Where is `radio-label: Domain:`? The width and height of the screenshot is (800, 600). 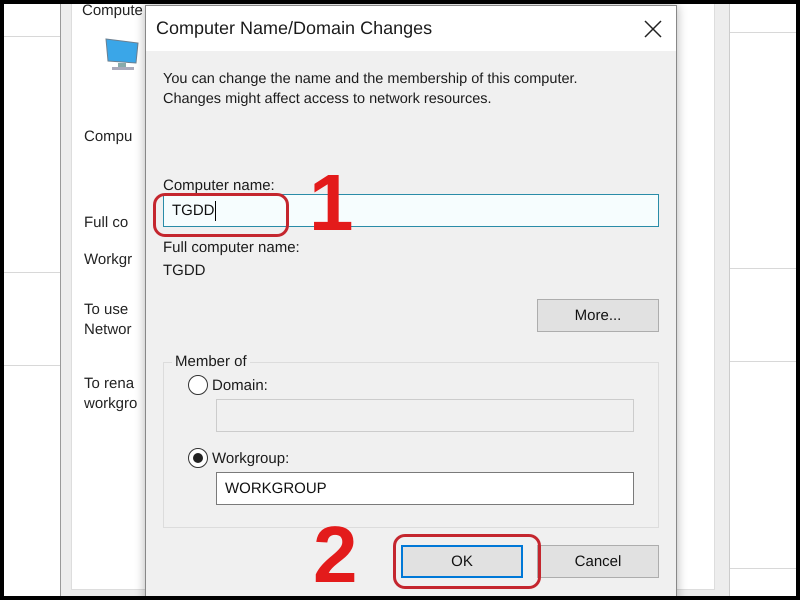 radio-label: Domain: is located at coordinates (240, 385).